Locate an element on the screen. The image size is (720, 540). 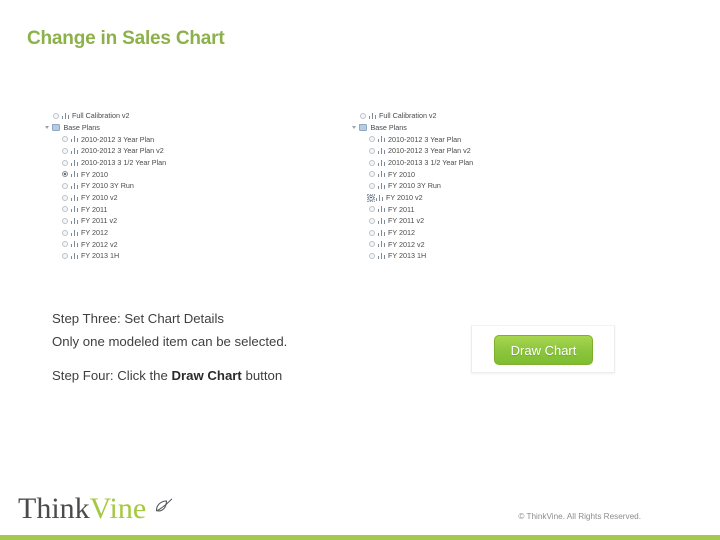
tree-item-label: 2010-2012 3 Year Plan is located at coordinates (118, 139).